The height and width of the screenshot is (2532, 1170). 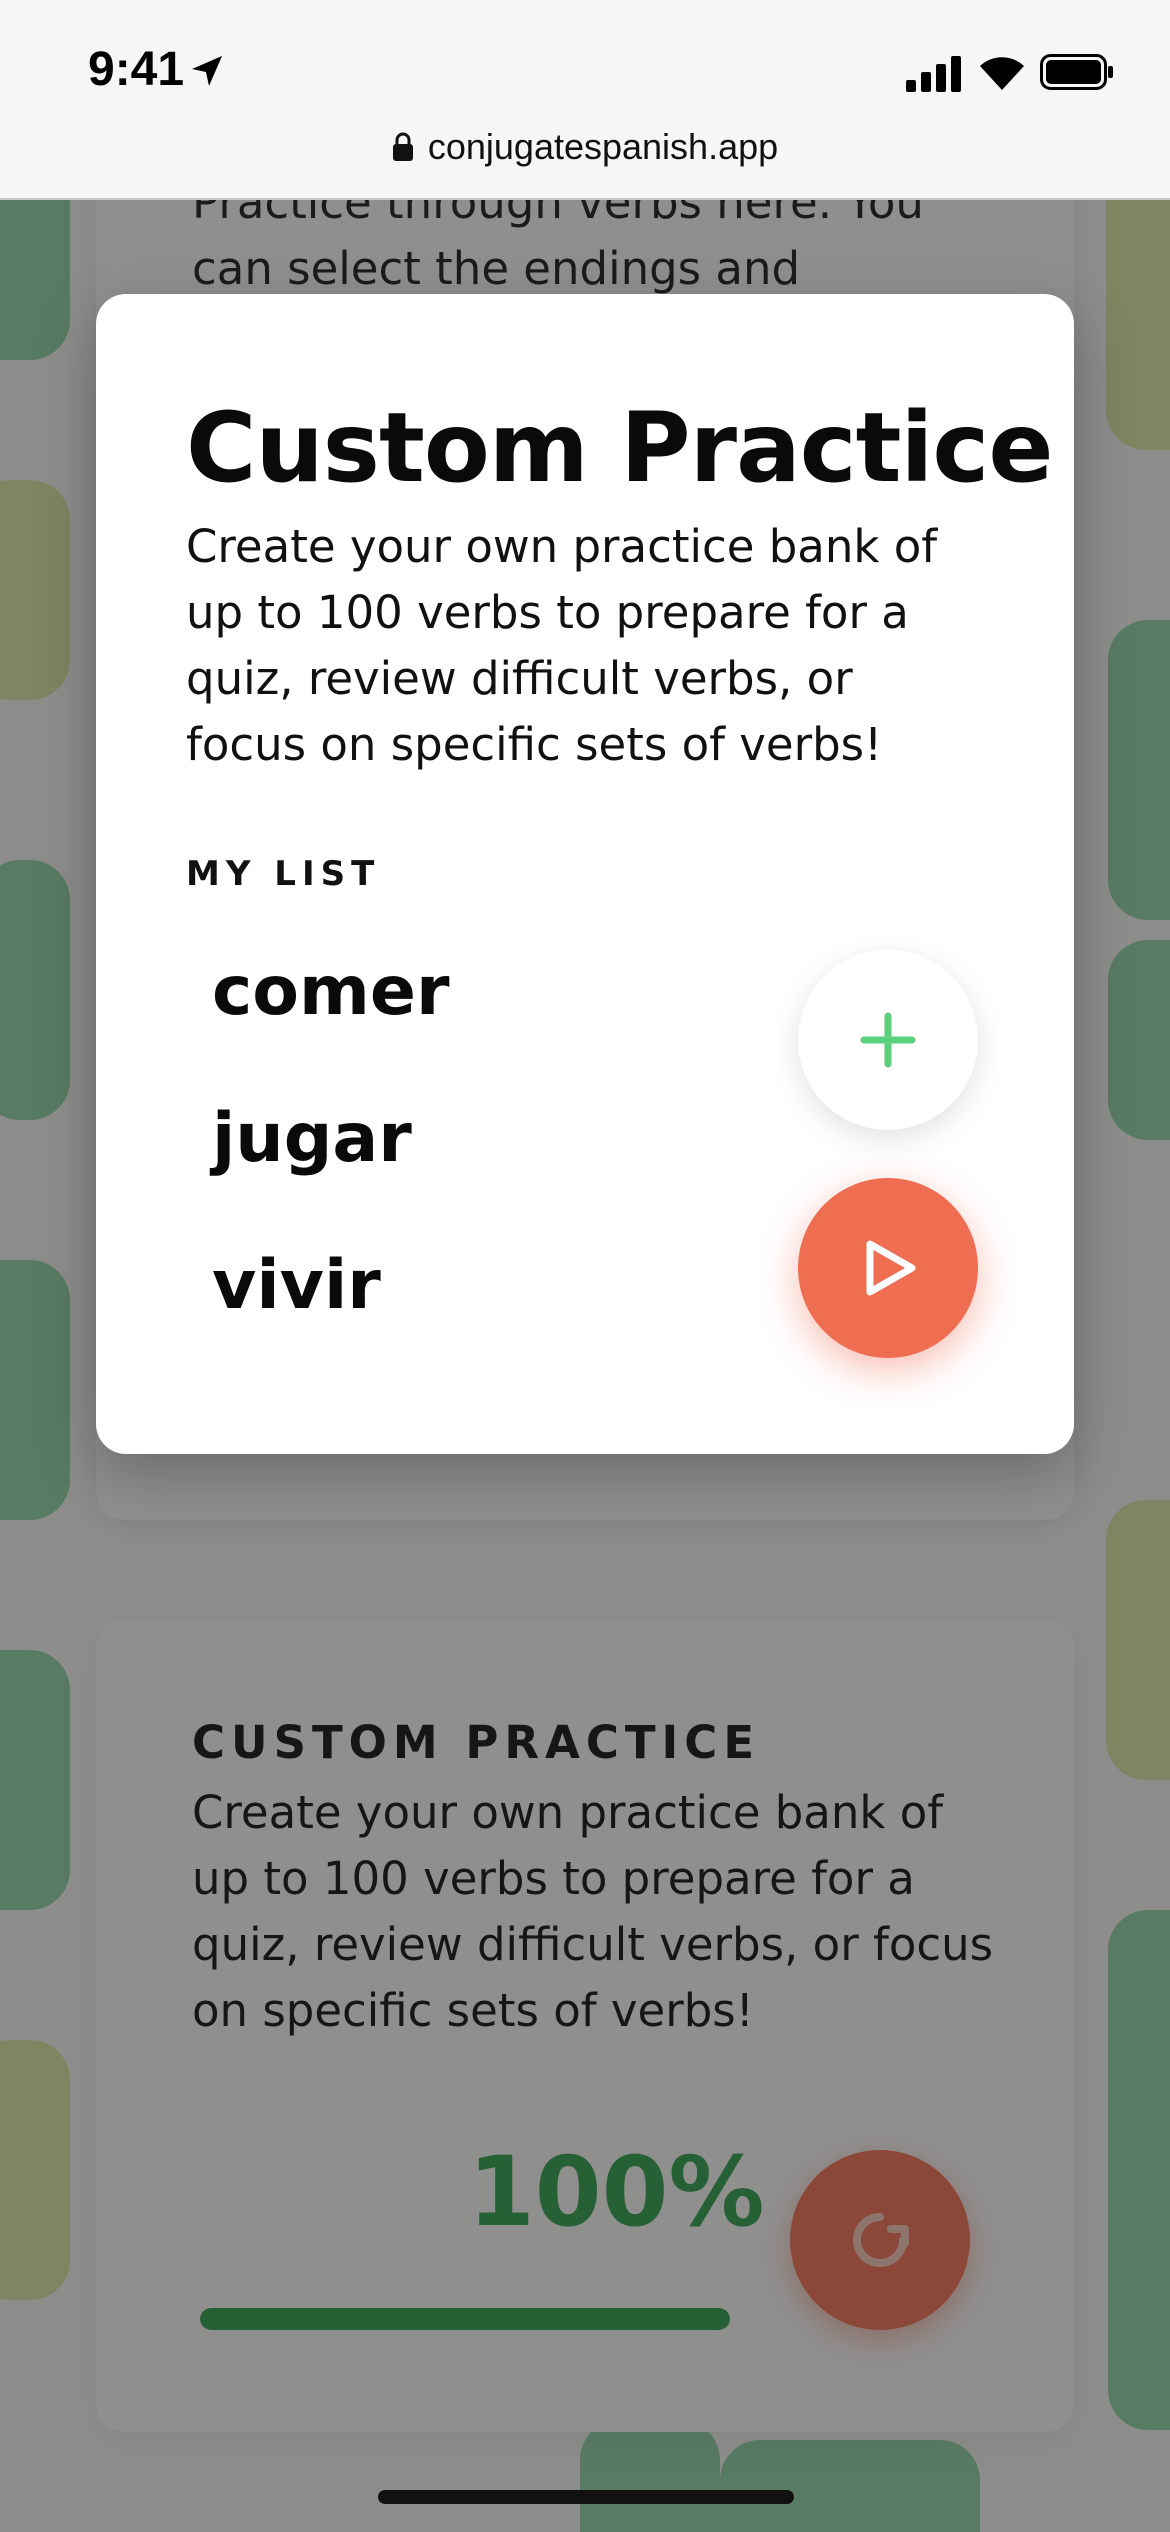 I want to click on verb-item: comer, so click(x=331, y=1017).